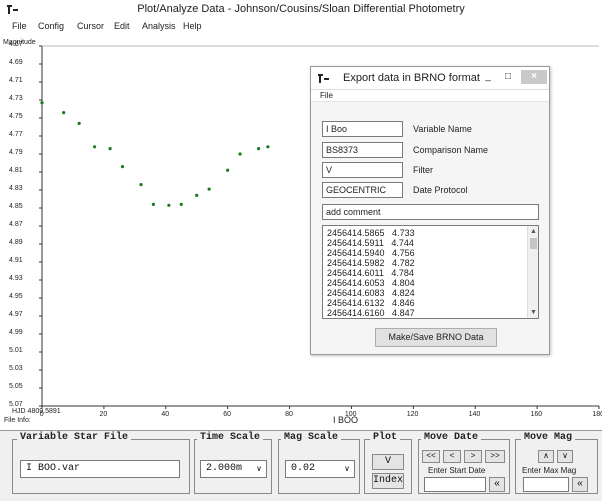 This screenshot has height=501, width=602. What do you see at coordinates (442, 129) in the screenshot?
I see `variable-name-label: Variable Name` at bounding box center [442, 129].